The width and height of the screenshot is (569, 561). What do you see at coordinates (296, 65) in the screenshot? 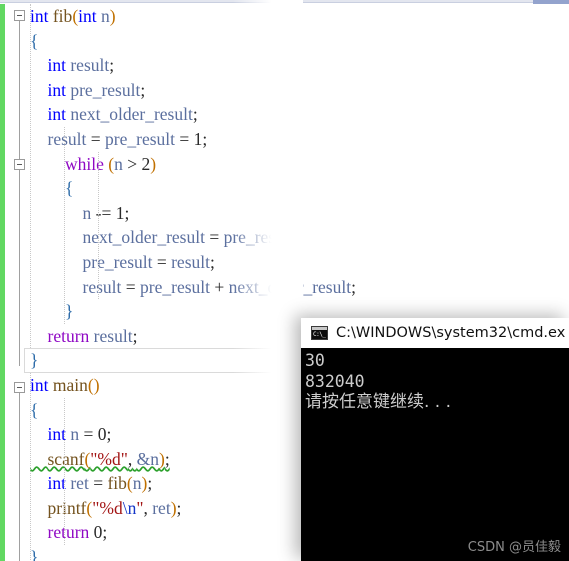
I see `code-line: int result;` at bounding box center [296, 65].